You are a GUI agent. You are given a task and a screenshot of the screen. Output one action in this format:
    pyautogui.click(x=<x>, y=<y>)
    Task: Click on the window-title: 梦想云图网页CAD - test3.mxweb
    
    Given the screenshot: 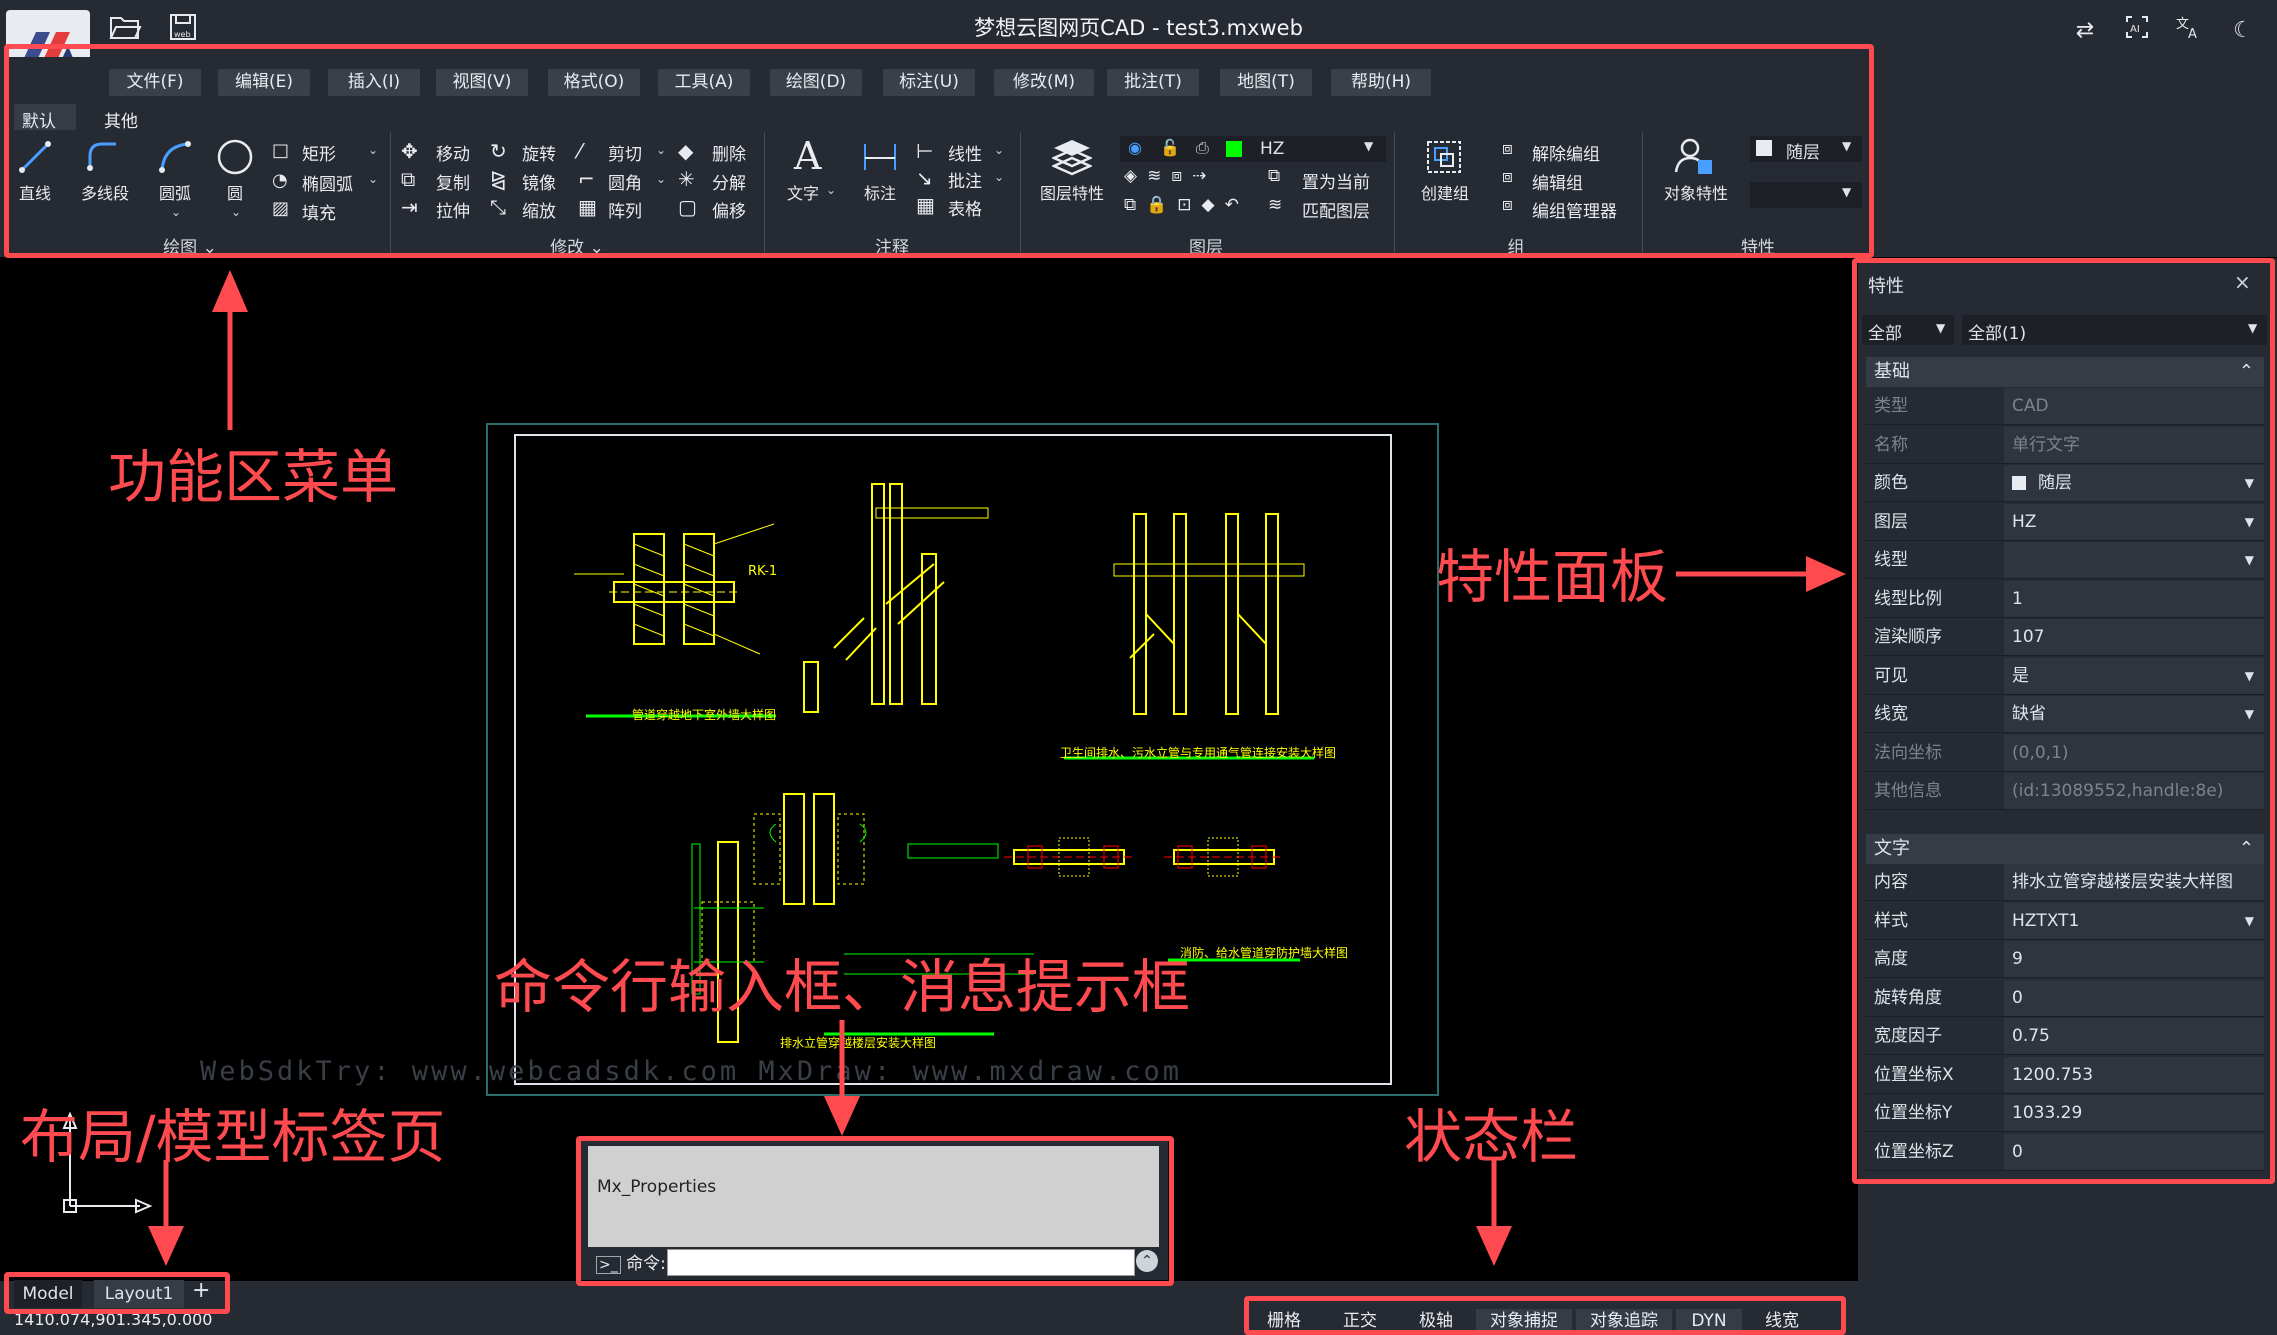 What is the action you would take?
    pyautogui.click(x=1138, y=28)
    